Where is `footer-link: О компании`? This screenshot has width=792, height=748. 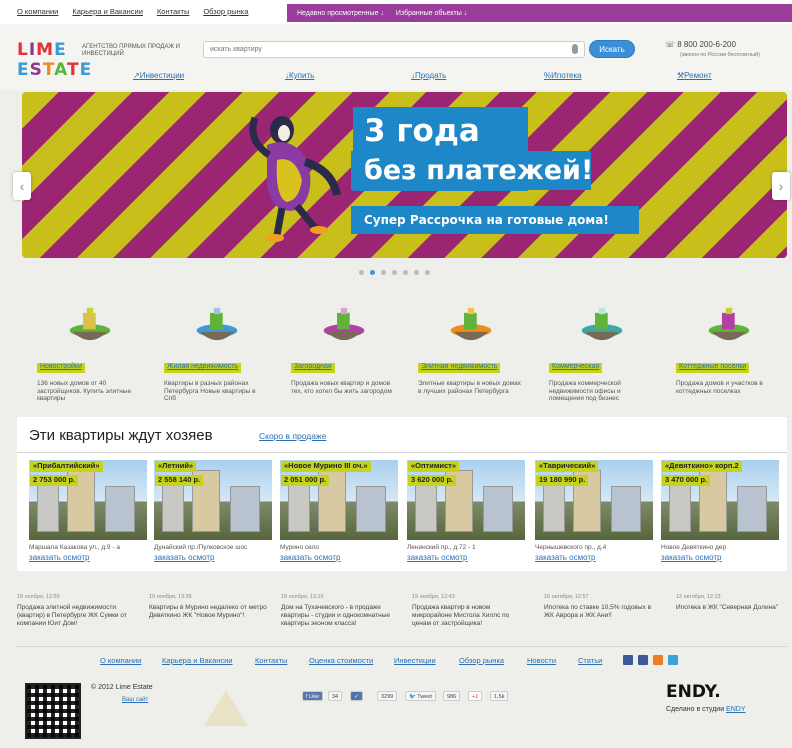
footer-link: О компании is located at coordinates (120, 660).